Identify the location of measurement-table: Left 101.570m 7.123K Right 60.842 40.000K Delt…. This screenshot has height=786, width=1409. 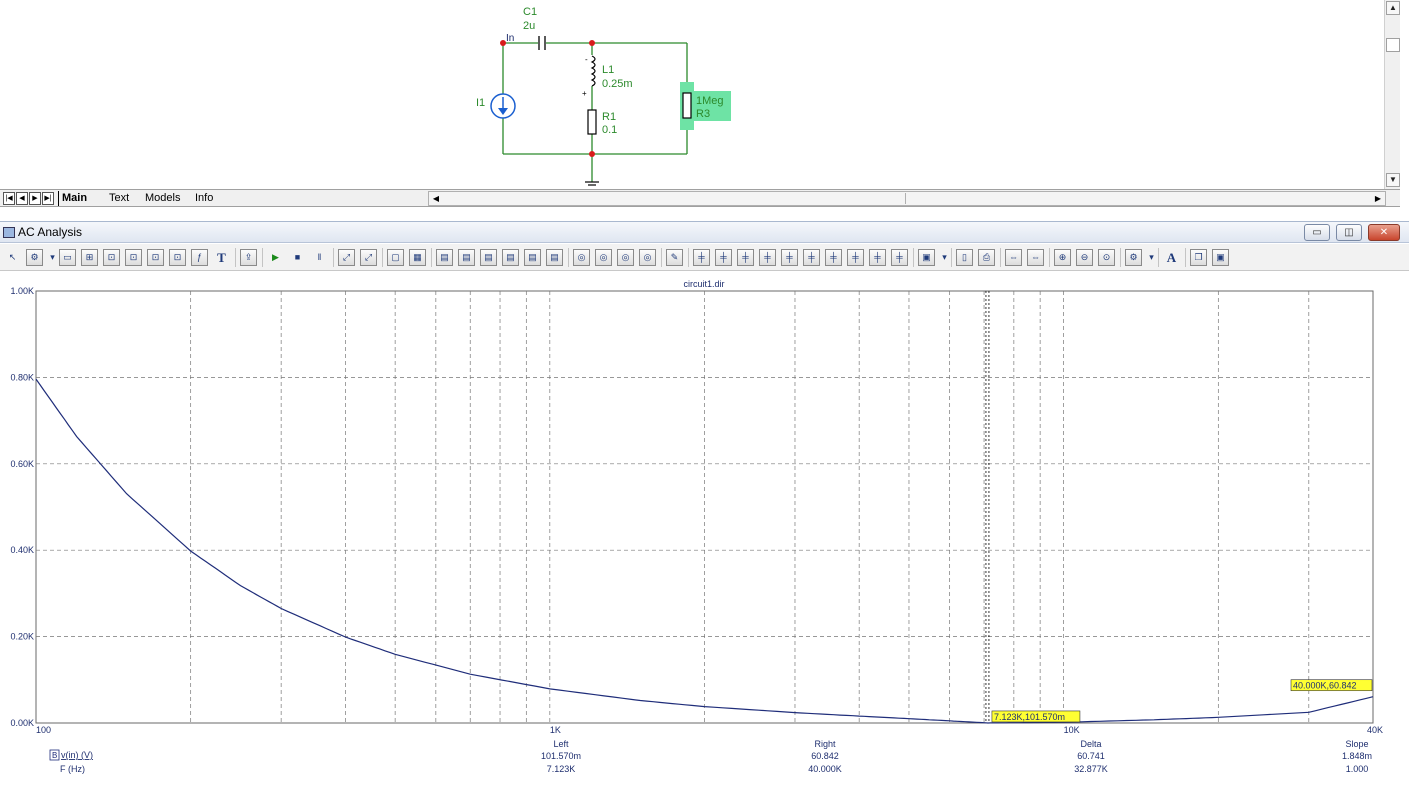
(956, 756).